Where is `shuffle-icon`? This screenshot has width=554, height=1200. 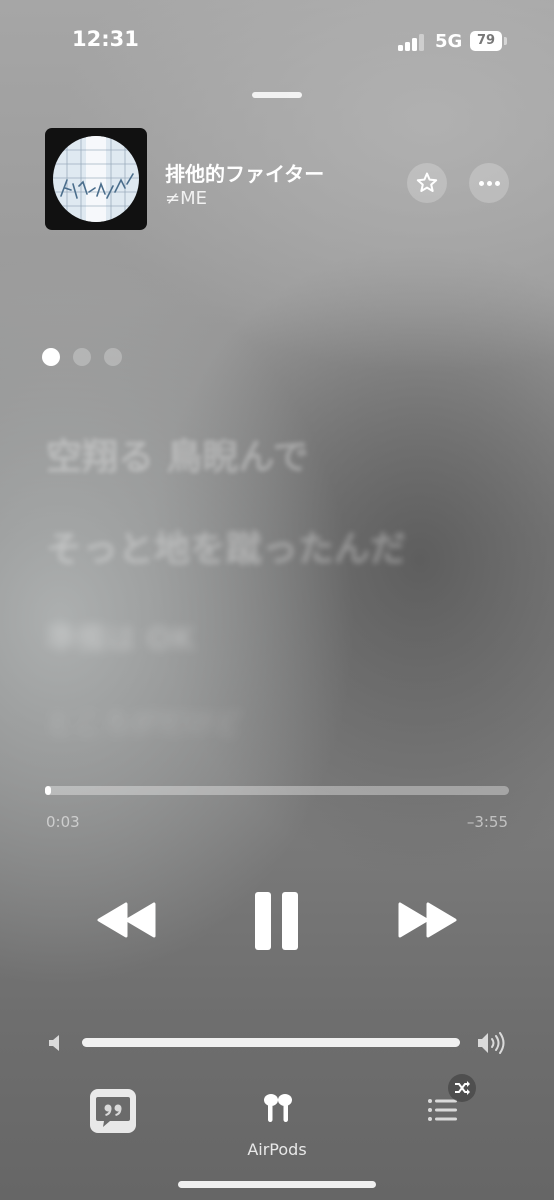
shuffle-icon is located at coordinates (462, 1088).